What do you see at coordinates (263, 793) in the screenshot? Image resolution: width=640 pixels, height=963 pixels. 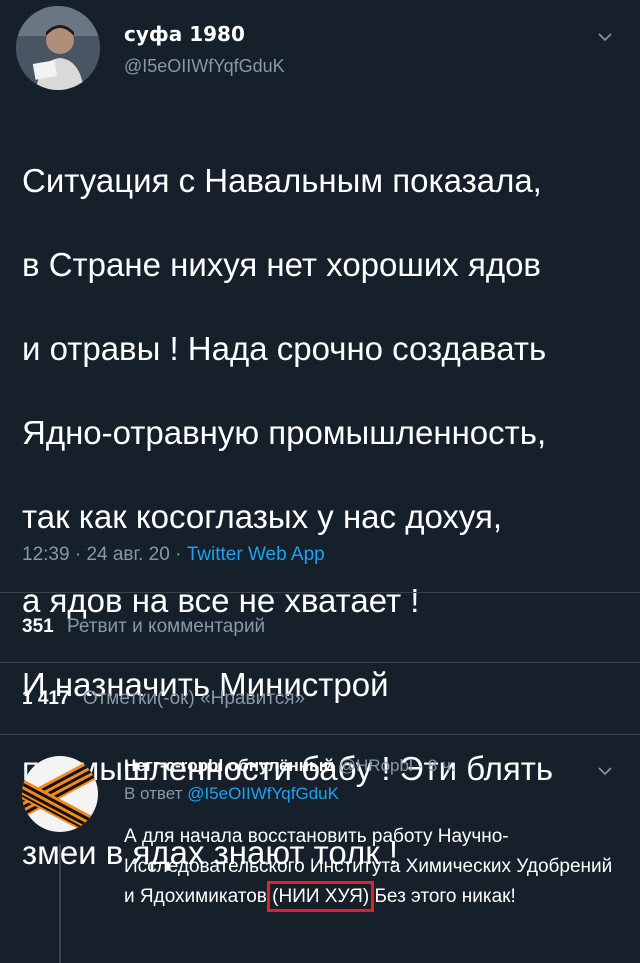 I see `reply-to-handle: @I5eOIIWfYqfGduK` at bounding box center [263, 793].